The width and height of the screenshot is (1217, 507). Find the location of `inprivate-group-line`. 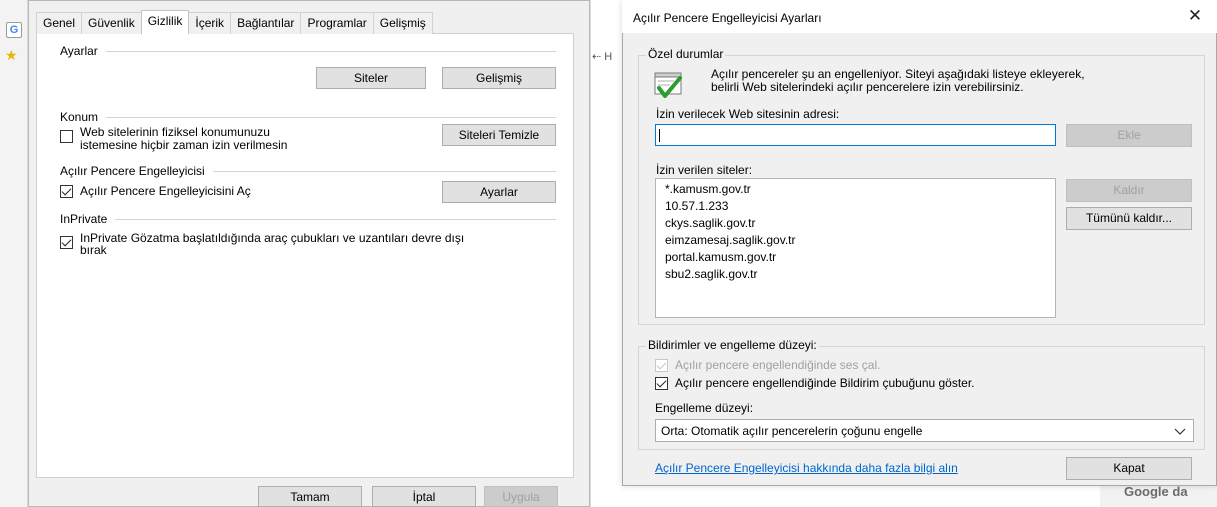

inprivate-group-line is located at coordinates (308, 219).